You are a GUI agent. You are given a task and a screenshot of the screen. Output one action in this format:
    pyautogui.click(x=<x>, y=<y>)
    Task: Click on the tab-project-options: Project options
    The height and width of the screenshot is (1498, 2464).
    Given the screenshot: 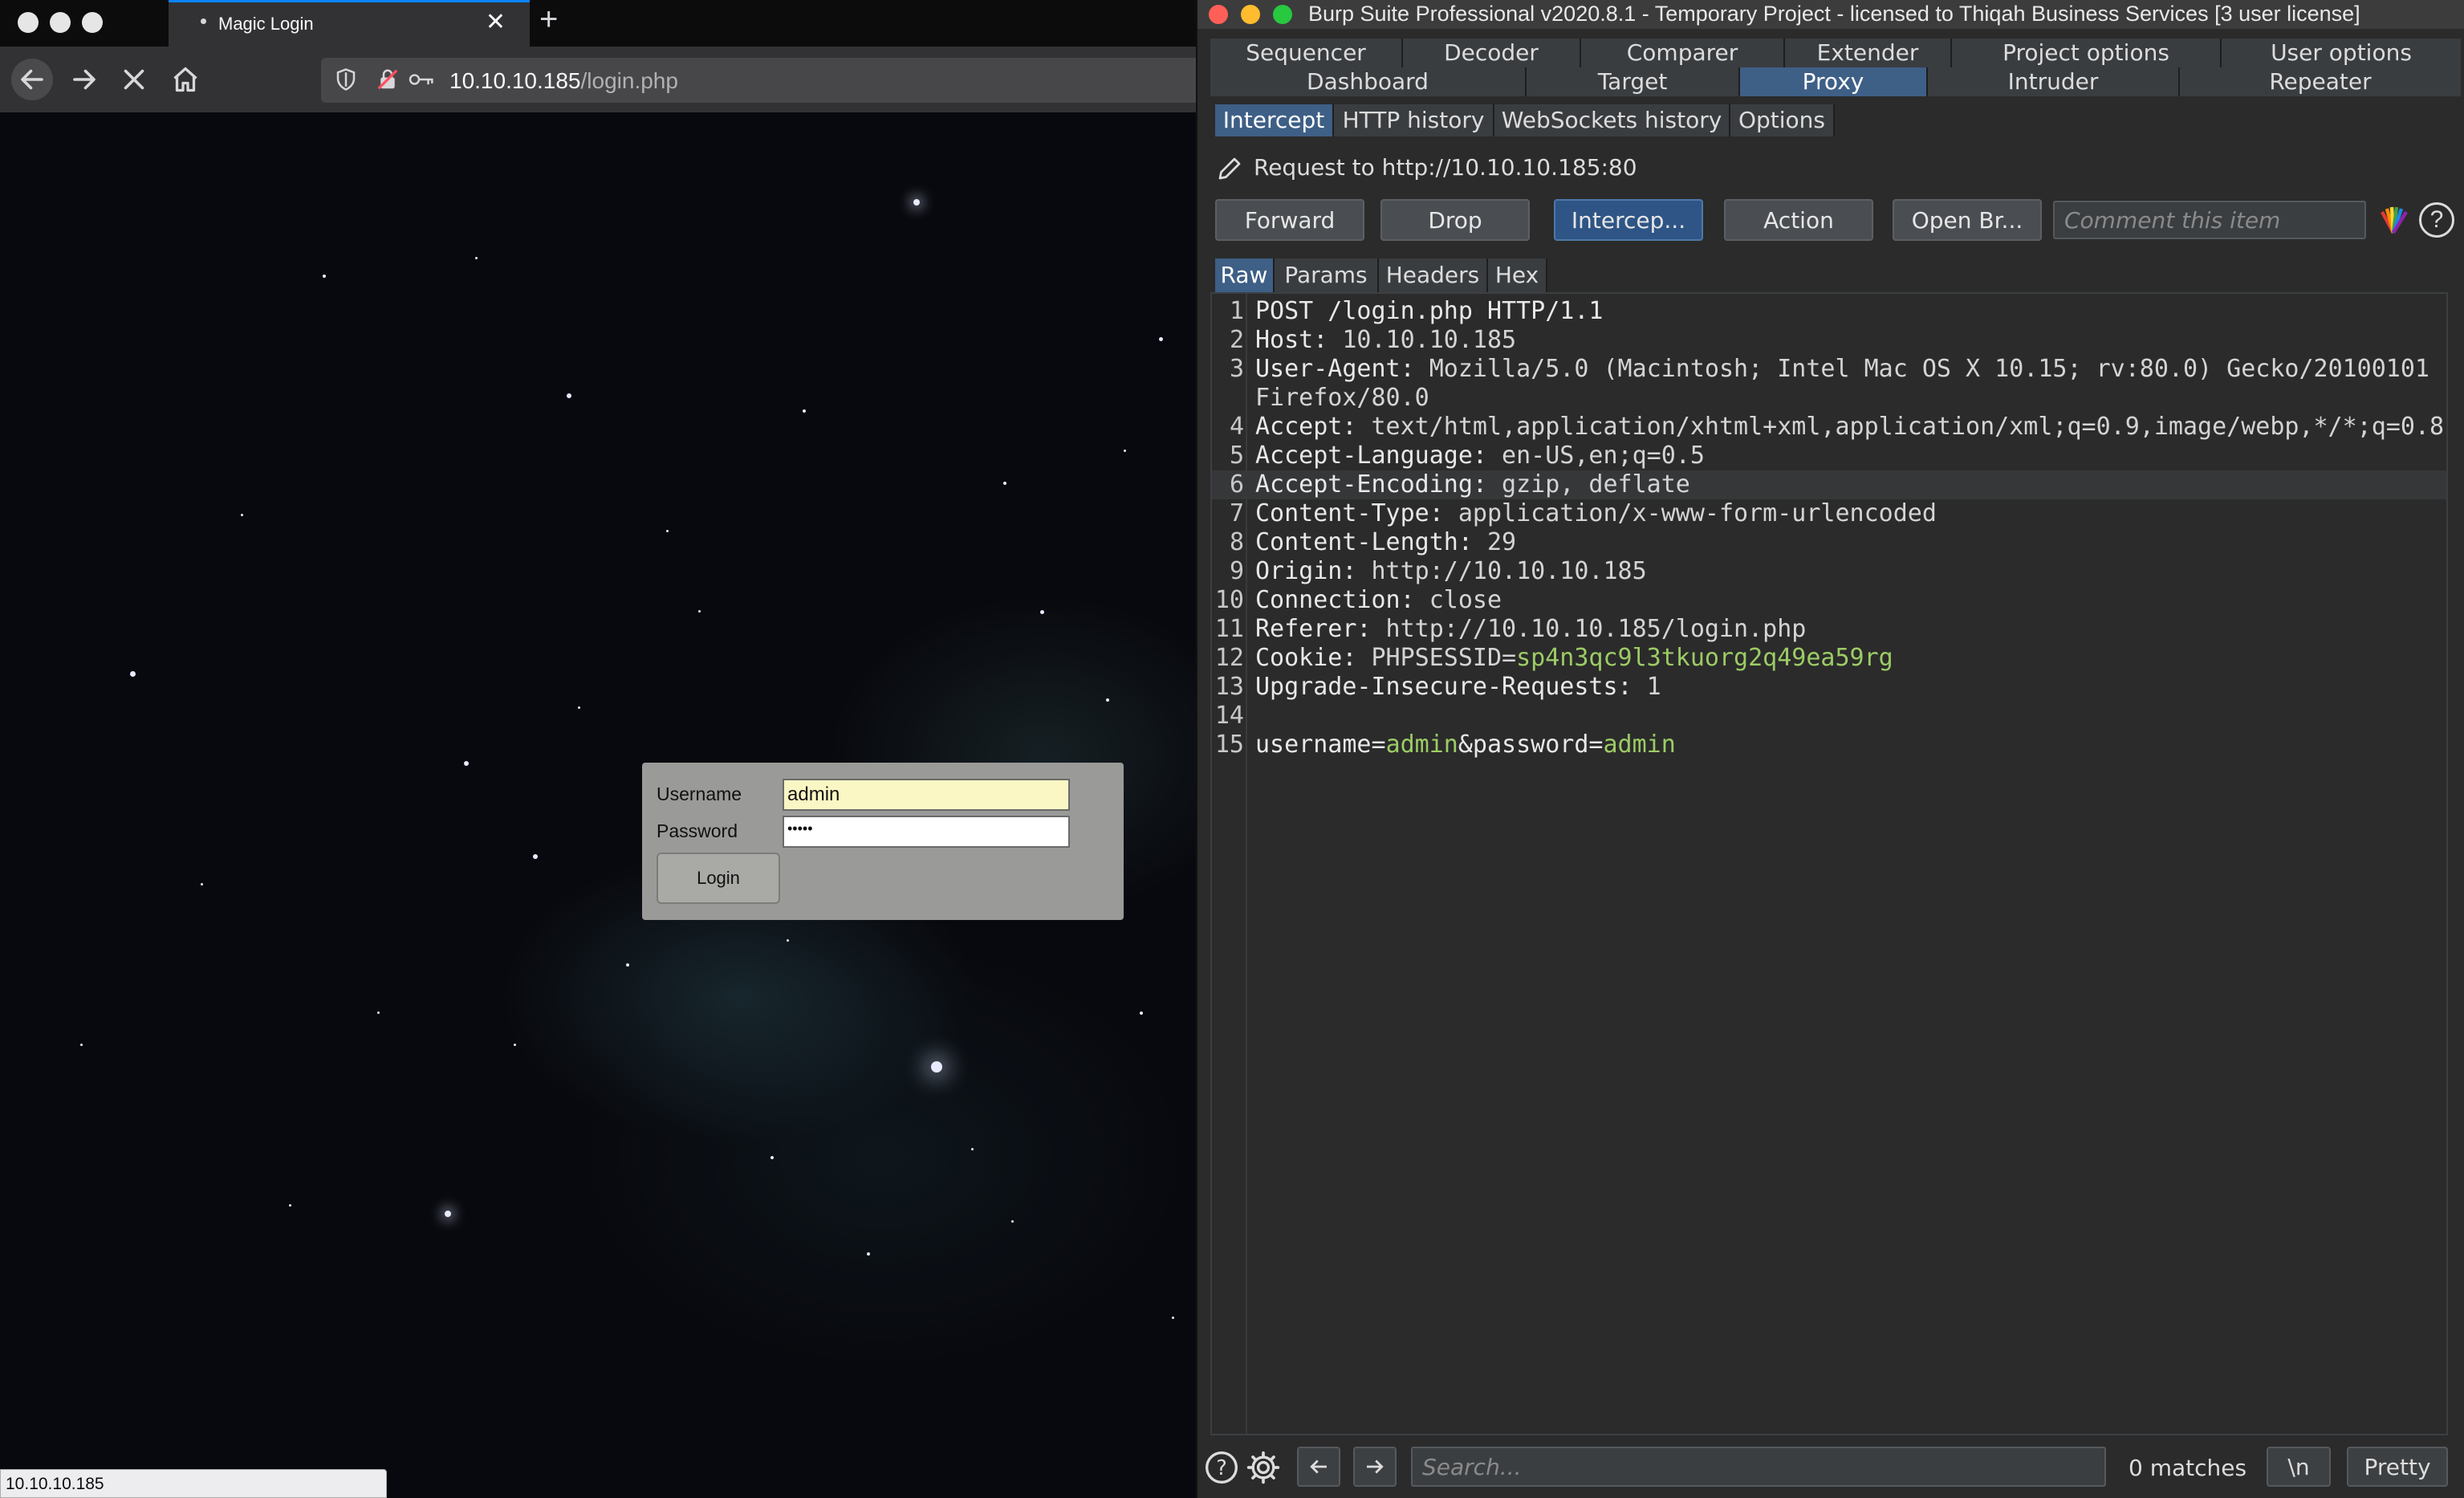 What is the action you would take?
    pyautogui.click(x=2087, y=53)
    